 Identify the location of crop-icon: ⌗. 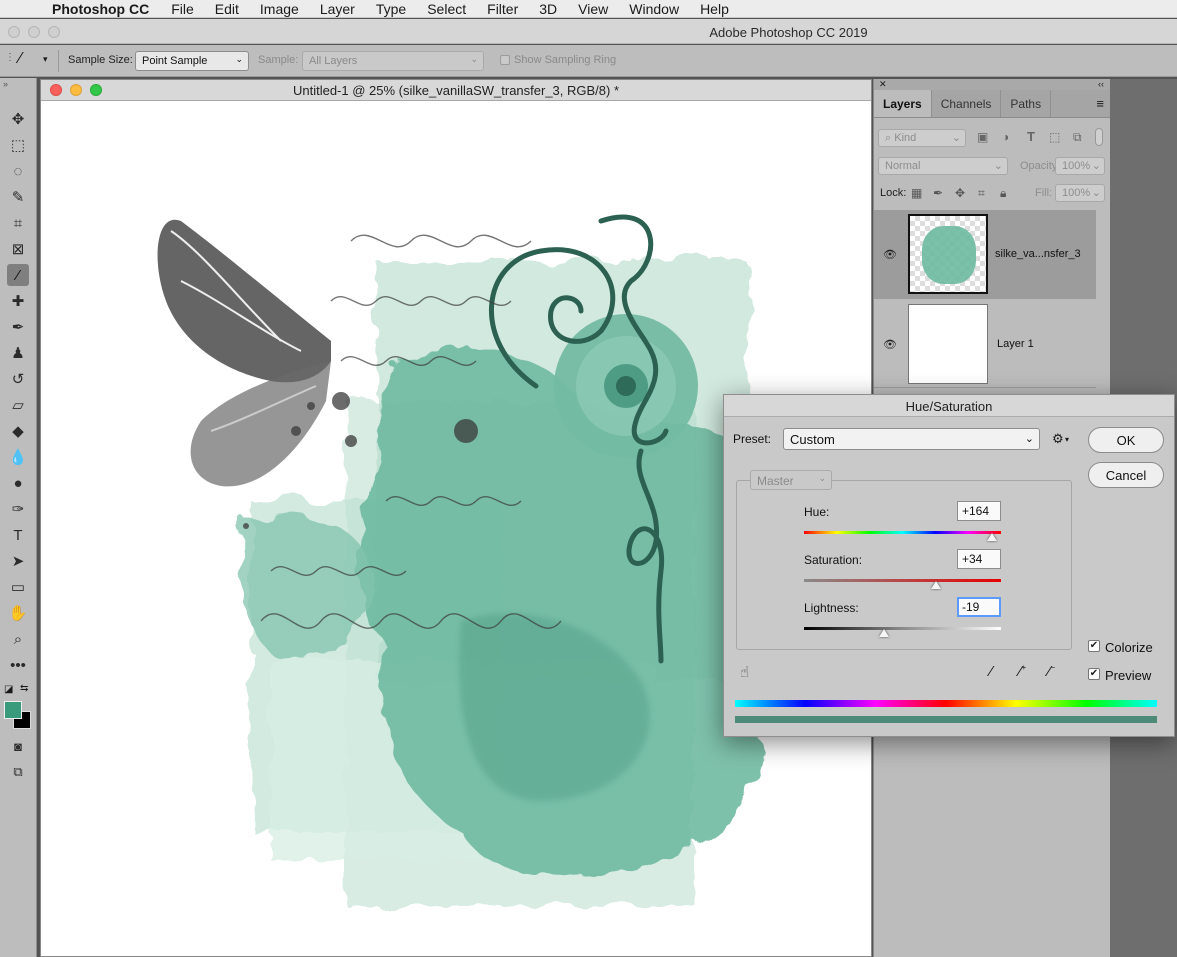
(18, 223).